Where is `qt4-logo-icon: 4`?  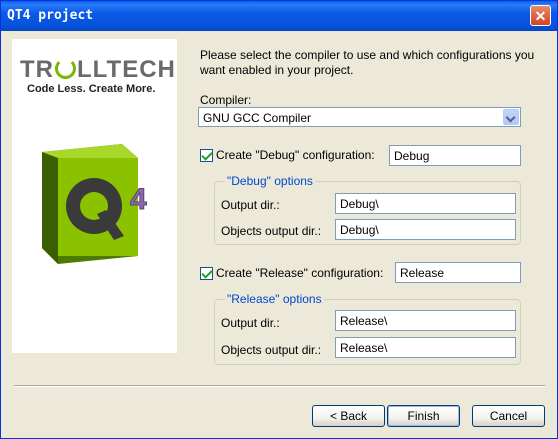 qt4-logo-icon: 4 is located at coordinates (95, 204).